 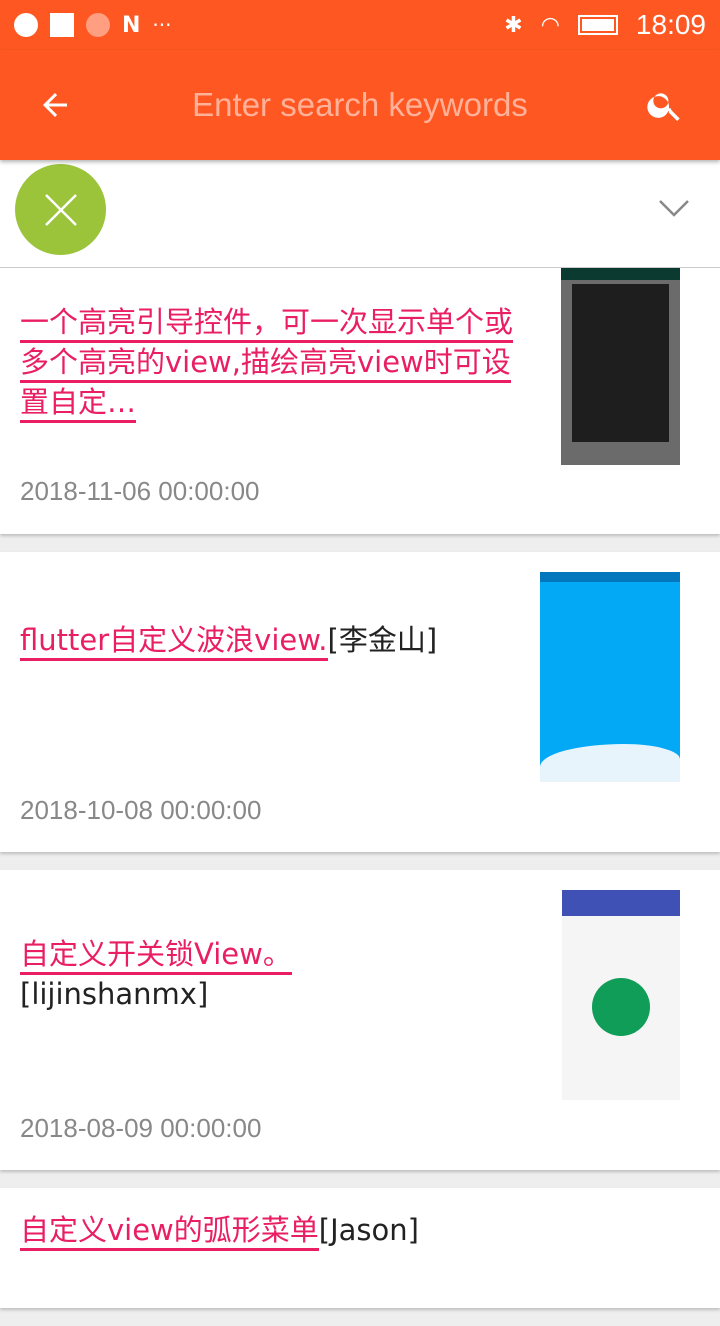 I want to click on search-input, so click(x=360, y=105).